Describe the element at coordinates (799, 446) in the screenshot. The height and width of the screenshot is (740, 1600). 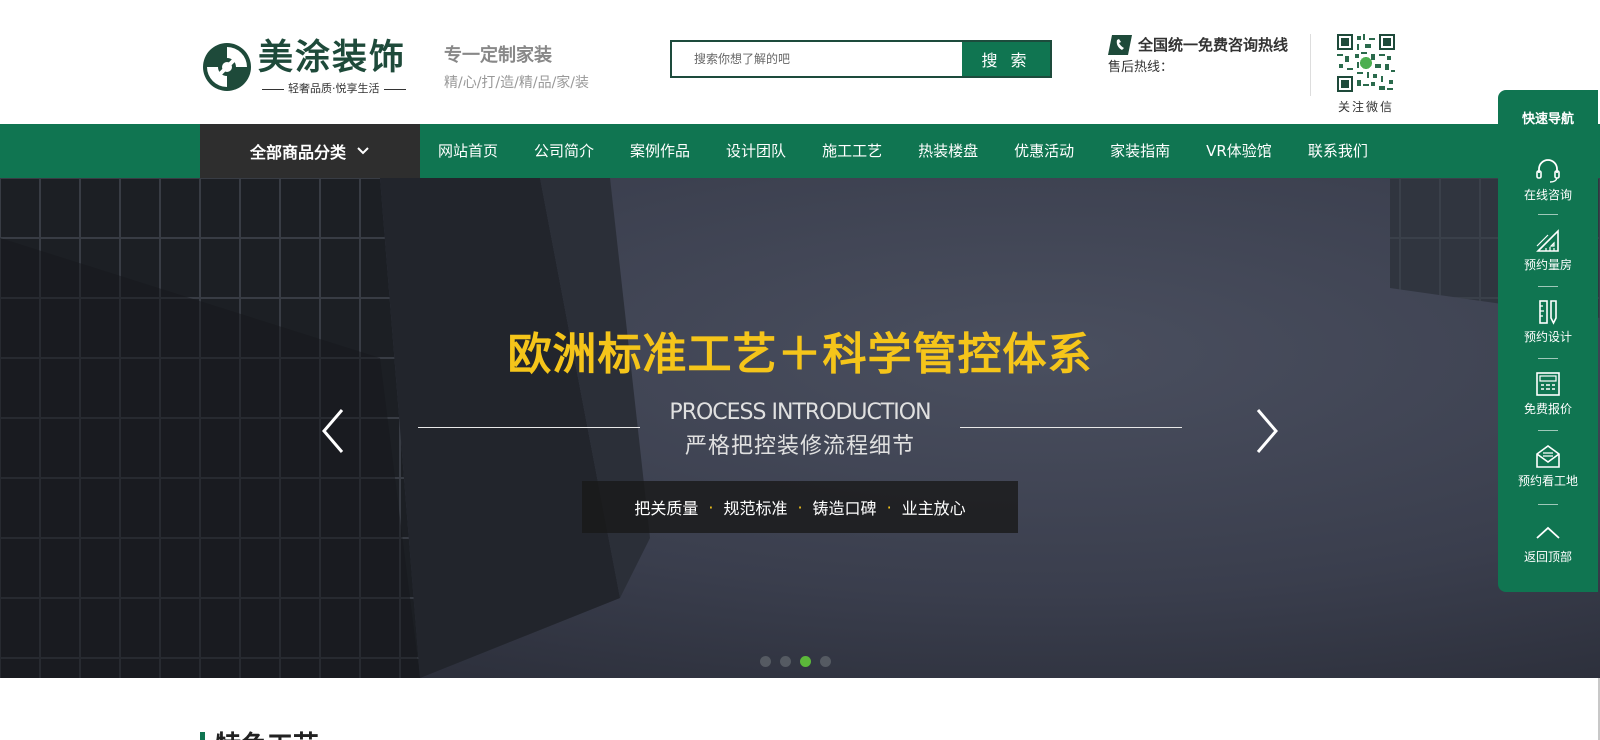
I see `banner-subtitle-cn: 严格把控装修流程细节` at that location.